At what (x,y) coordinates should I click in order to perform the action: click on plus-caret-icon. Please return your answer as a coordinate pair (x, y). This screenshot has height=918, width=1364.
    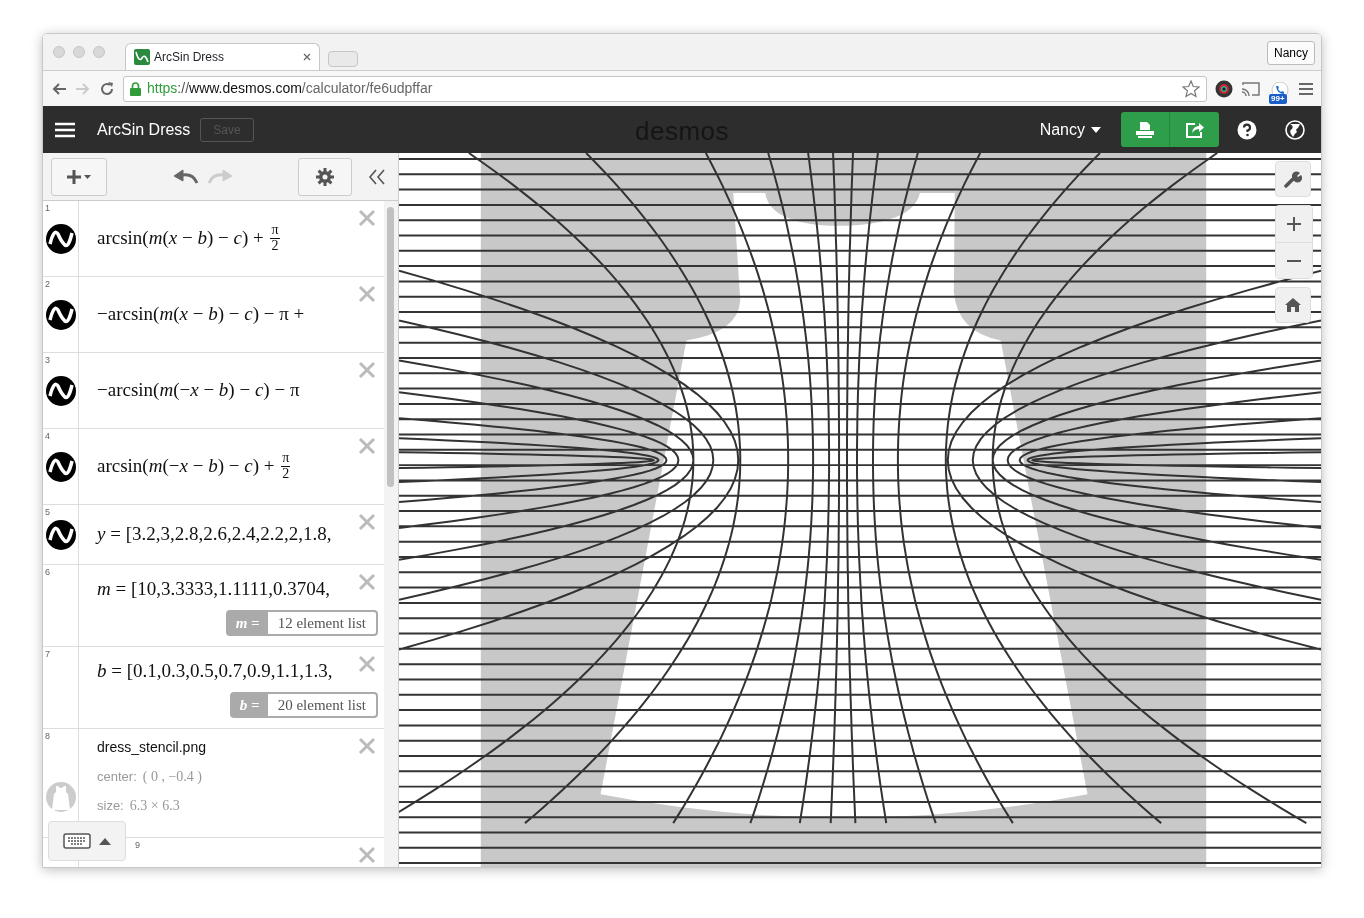
    Looking at the image, I should click on (79, 176).